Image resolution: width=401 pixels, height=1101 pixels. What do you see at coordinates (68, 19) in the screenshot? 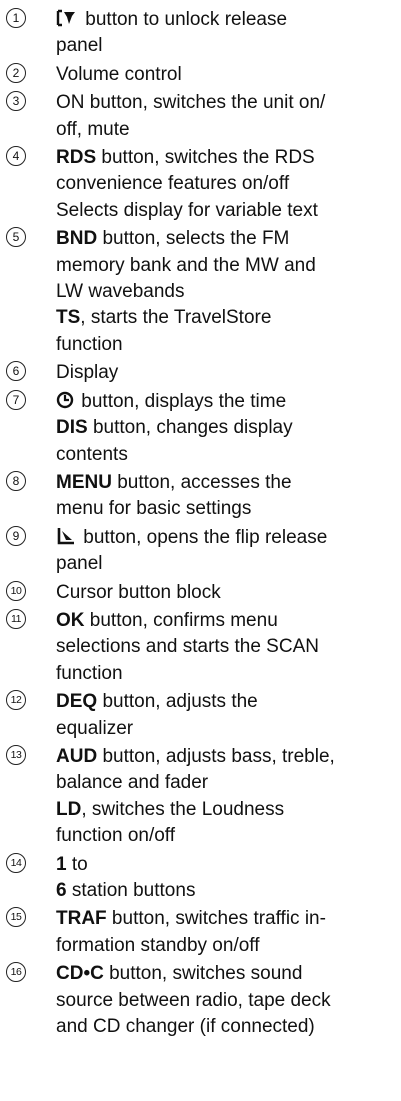
I see `unlock-release-panel-icon` at bounding box center [68, 19].